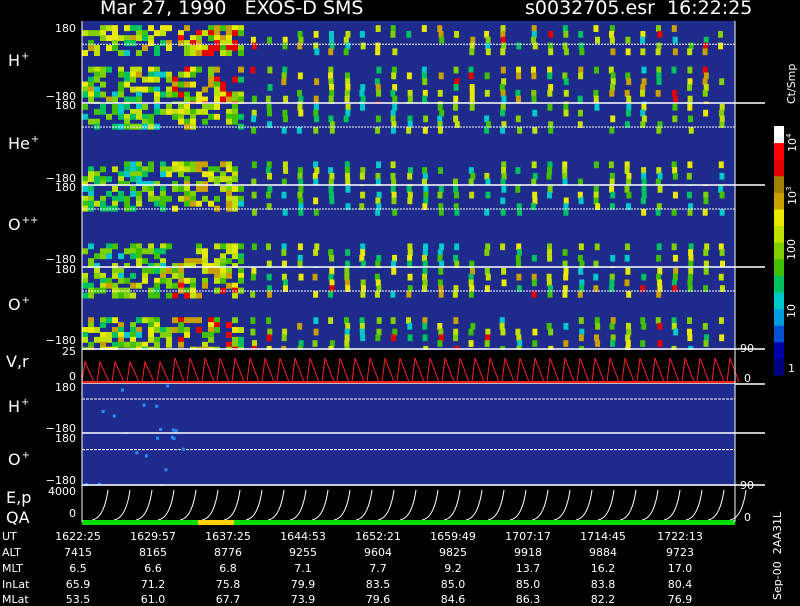  I want to click on tick-he-top: 180, so click(65, 105).